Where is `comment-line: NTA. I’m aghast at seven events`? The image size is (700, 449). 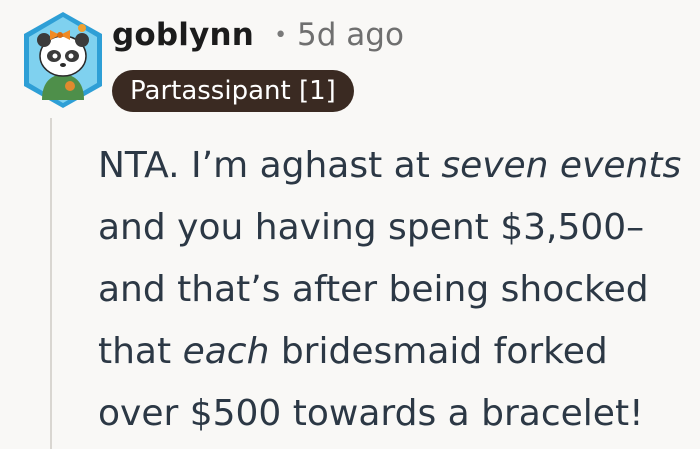
comment-line: NTA. I’m aghast at seven events is located at coordinates (395, 166).